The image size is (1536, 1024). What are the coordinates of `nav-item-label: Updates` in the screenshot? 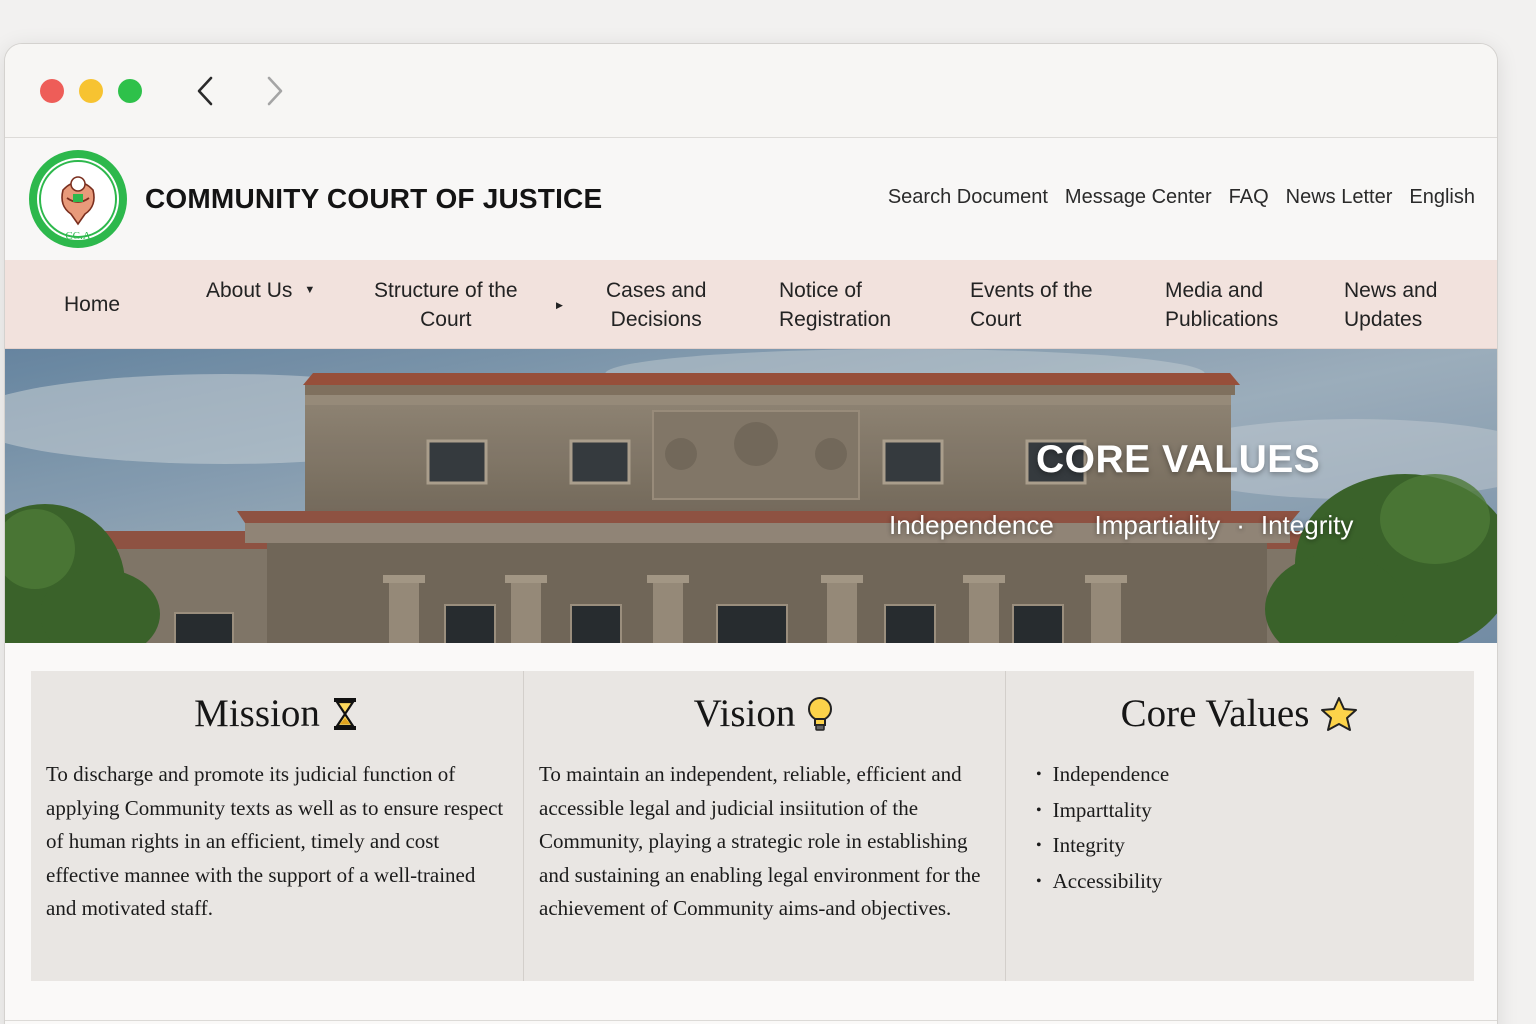 It's located at (1383, 319).